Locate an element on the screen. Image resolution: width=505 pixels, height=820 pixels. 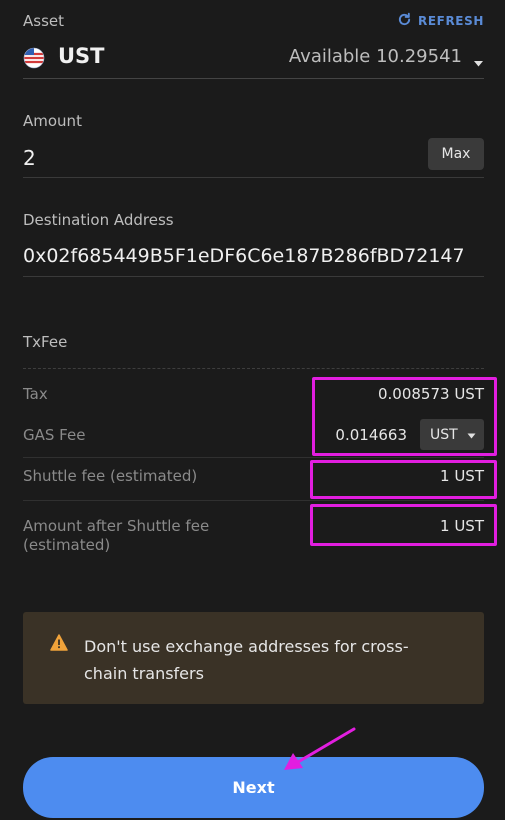
us-flag-icon is located at coordinates (34, 60).